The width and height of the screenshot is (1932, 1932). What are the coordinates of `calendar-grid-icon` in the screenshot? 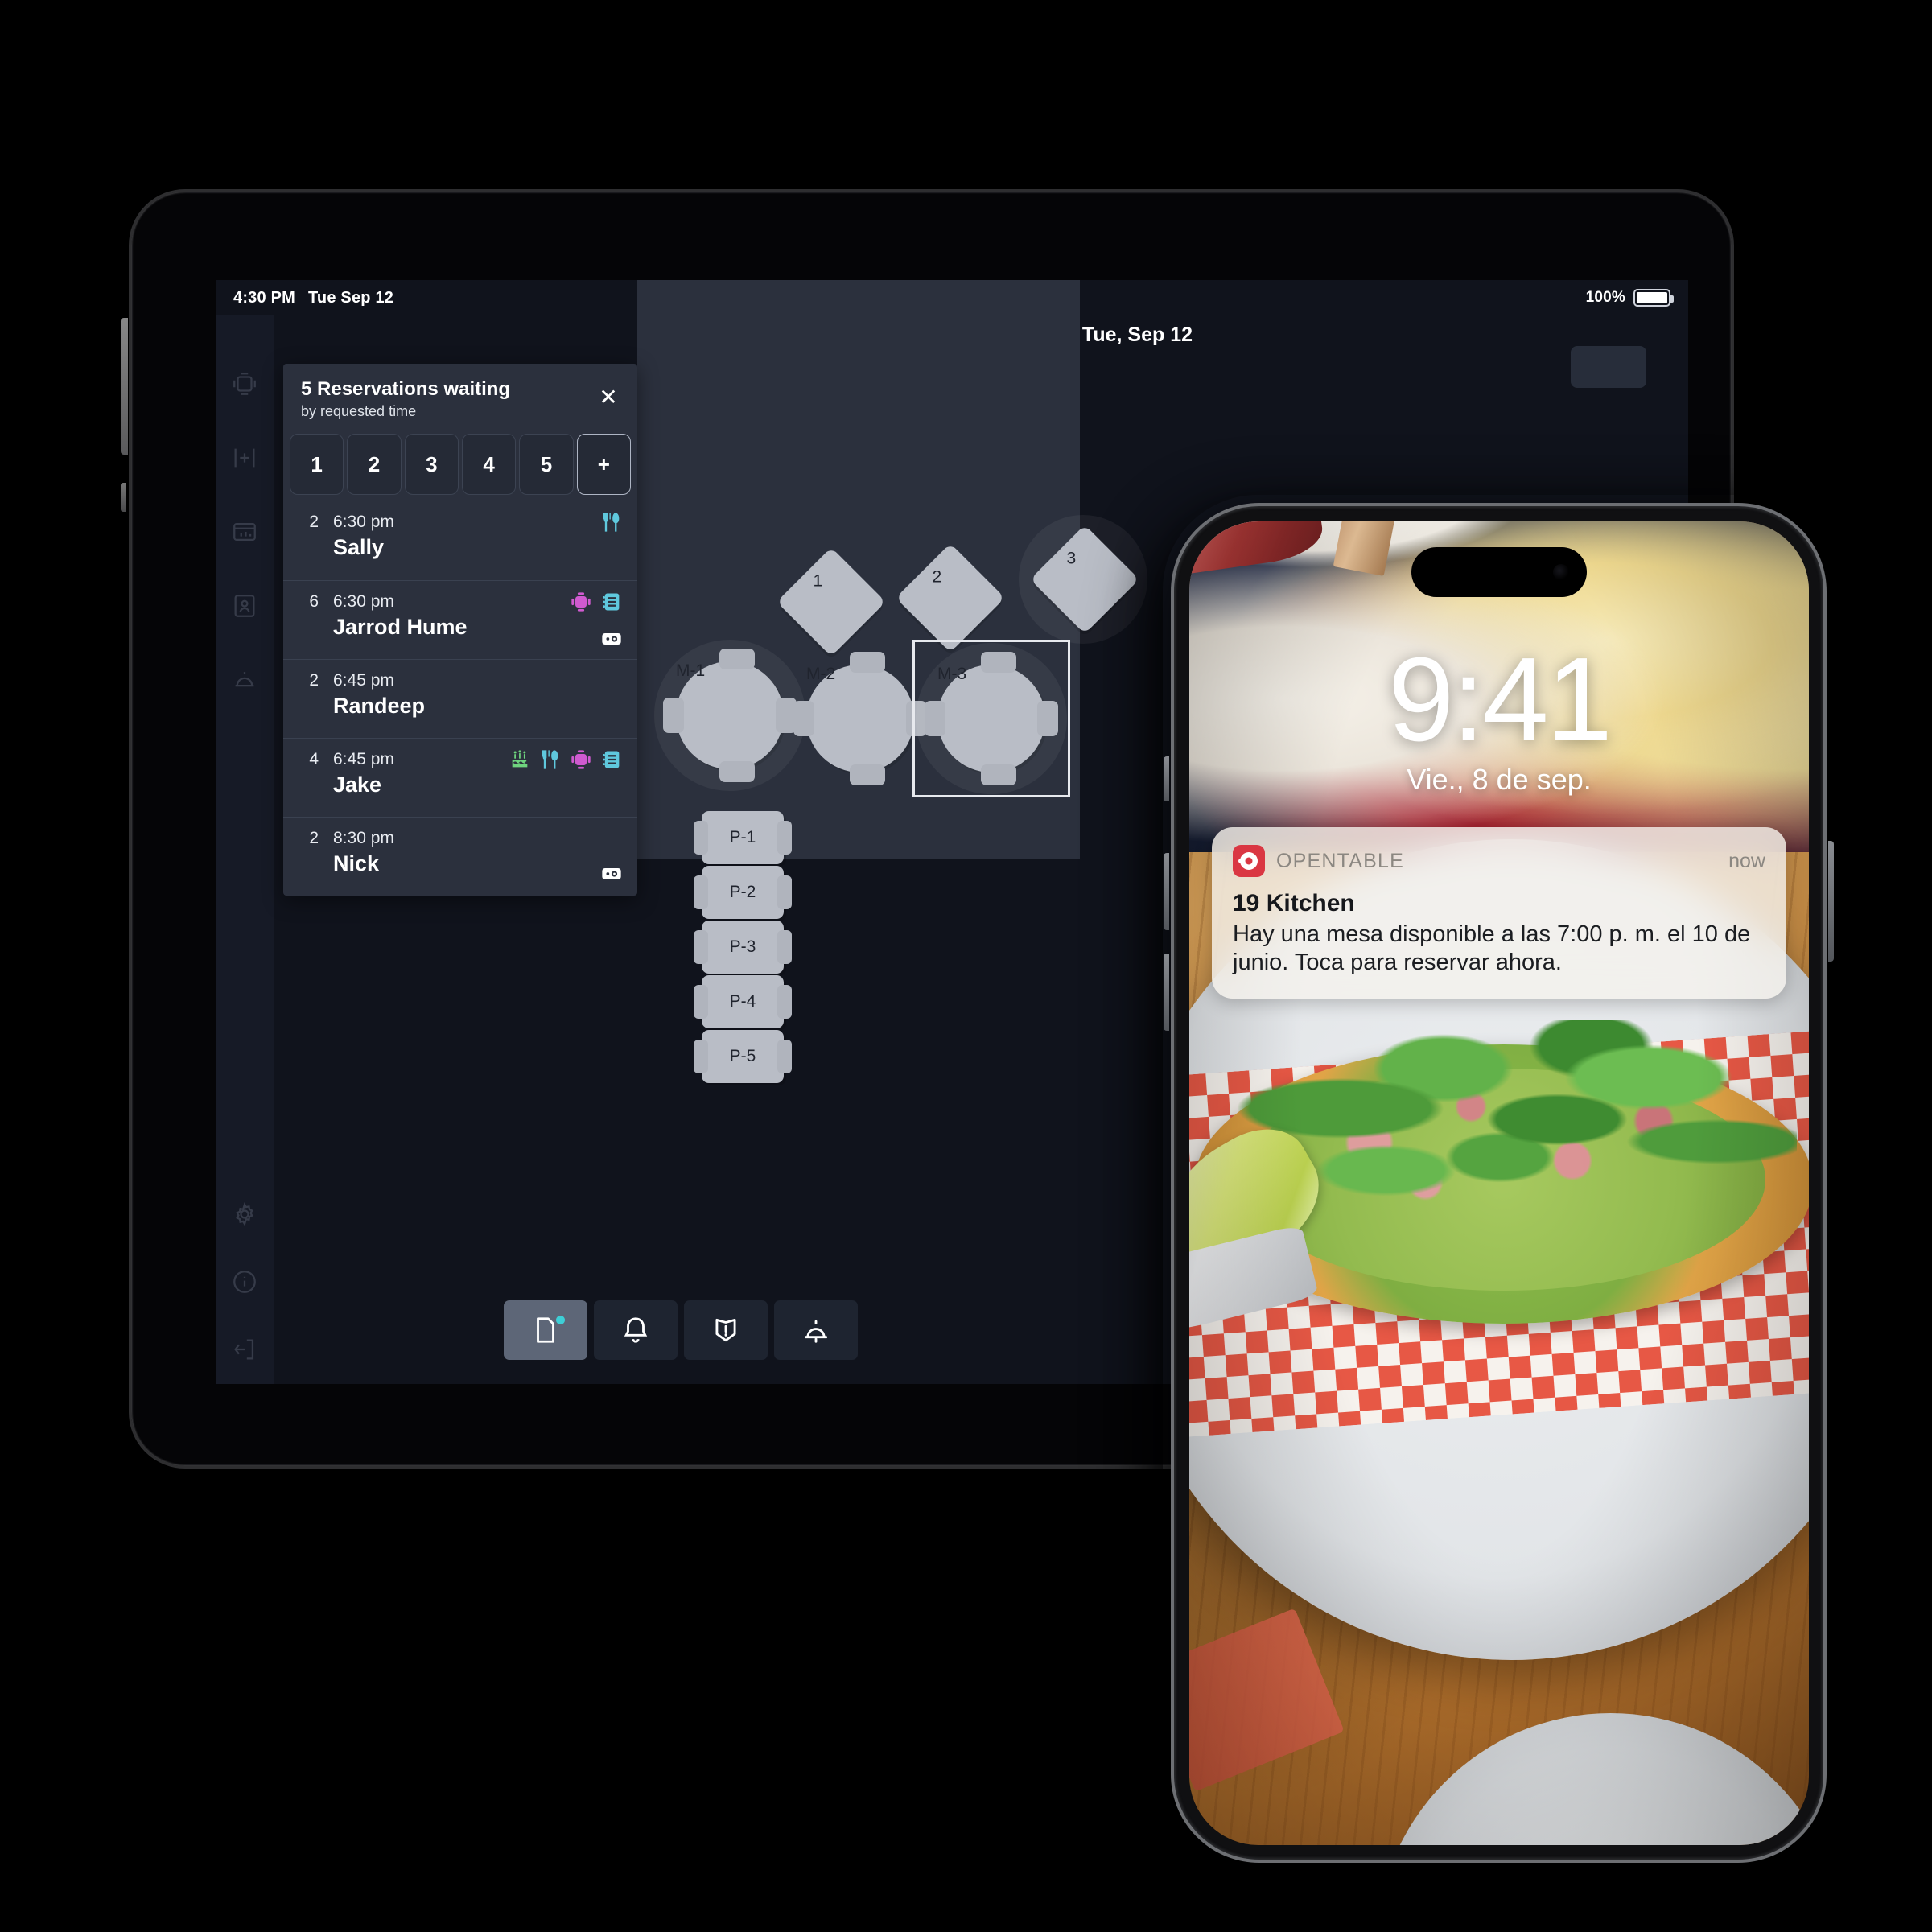 It's located at (244, 532).